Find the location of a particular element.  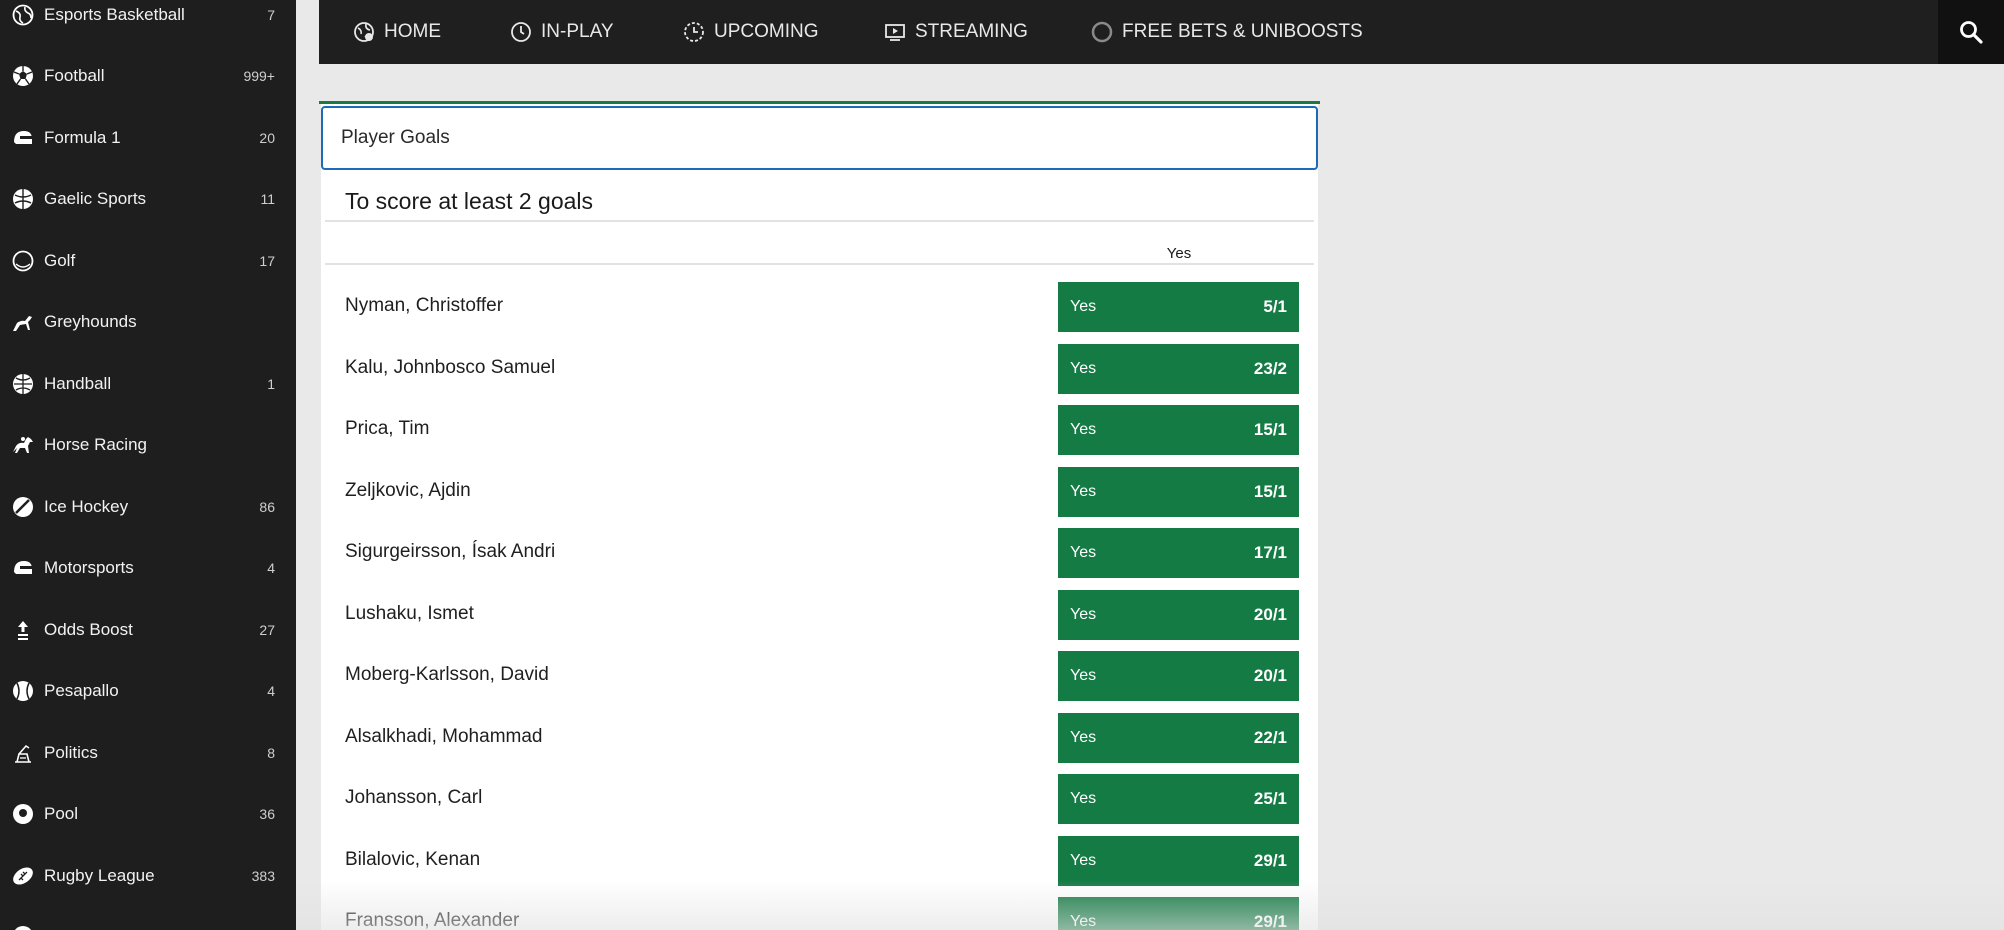

sidebar-item-odds-boost: Odds Boost 27 is located at coordinates (148, 629).